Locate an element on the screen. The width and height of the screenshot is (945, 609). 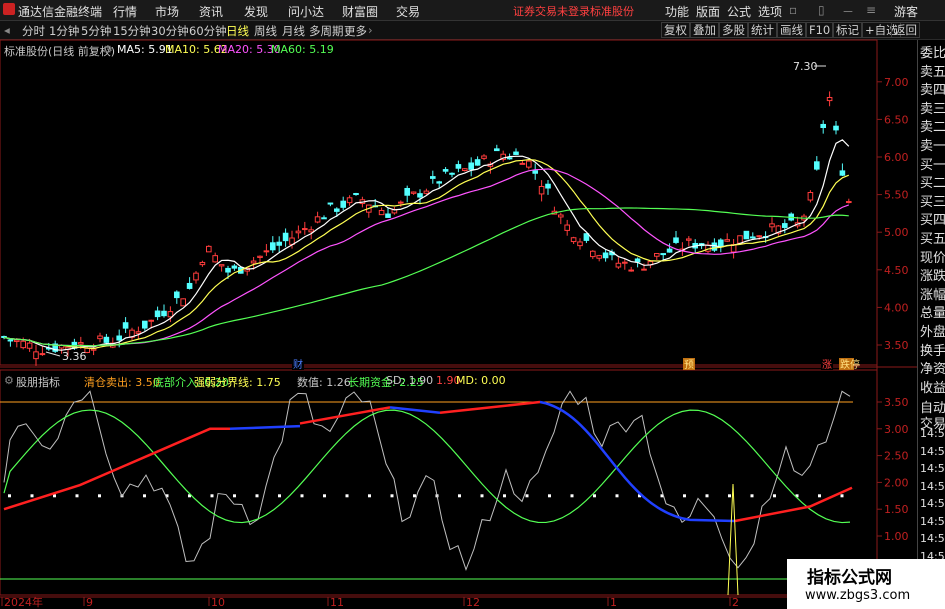
price-axis-label: 7.00 is located at coordinates (896, 82).